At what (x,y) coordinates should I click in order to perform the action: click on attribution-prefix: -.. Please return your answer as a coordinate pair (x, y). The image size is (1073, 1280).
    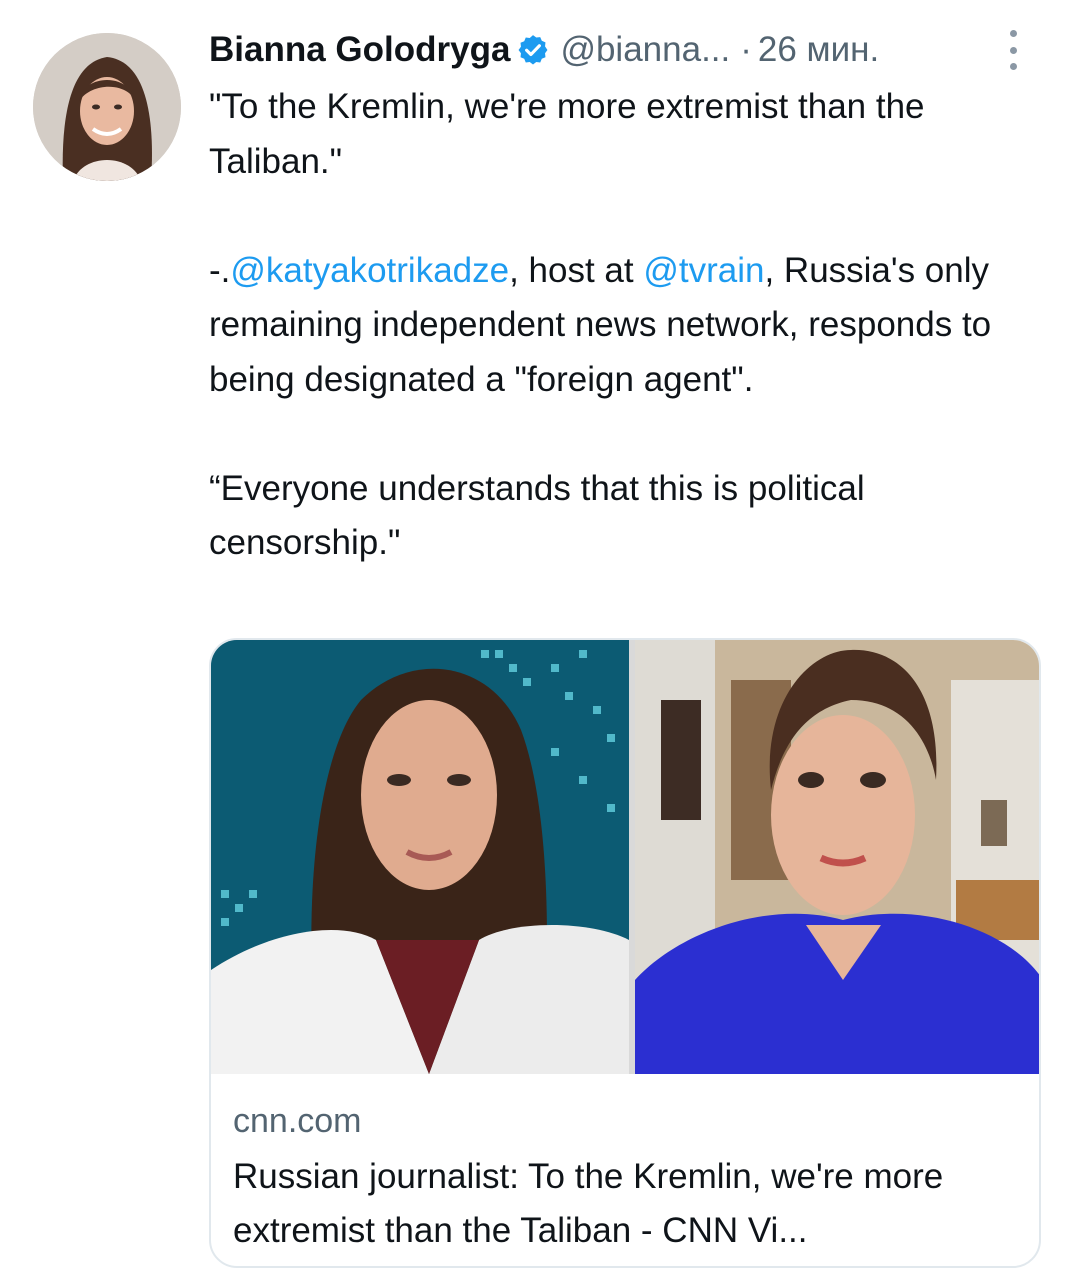
    Looking at the image, I should click on (220, 270).